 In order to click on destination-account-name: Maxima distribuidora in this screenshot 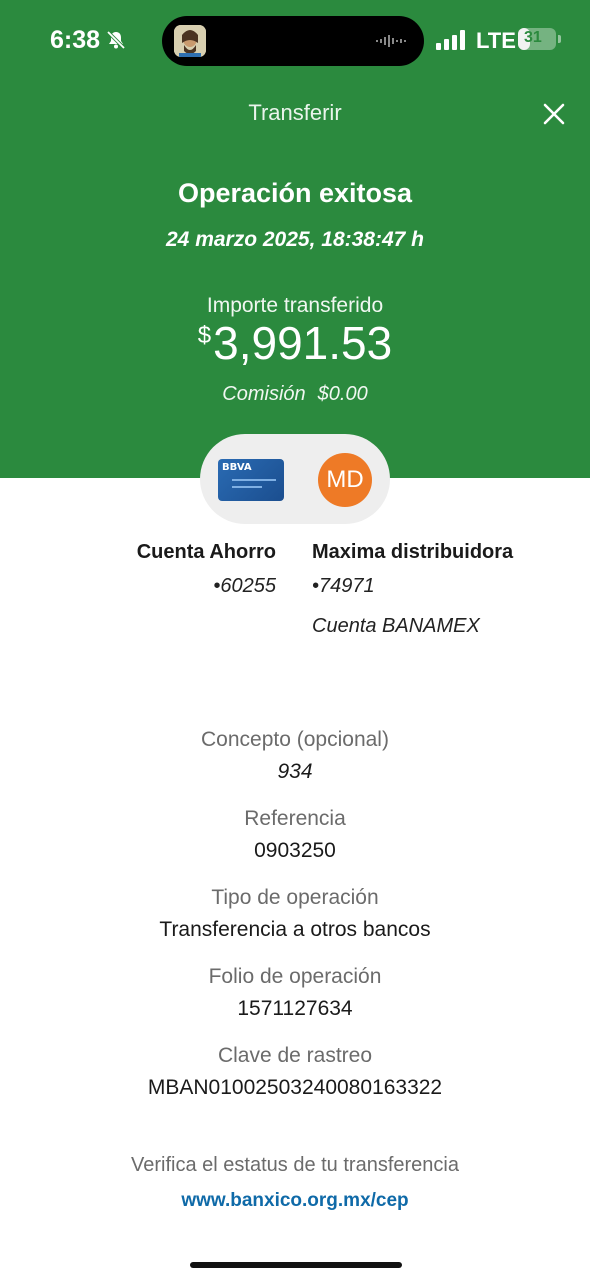, I will do `click(413, 552)`.